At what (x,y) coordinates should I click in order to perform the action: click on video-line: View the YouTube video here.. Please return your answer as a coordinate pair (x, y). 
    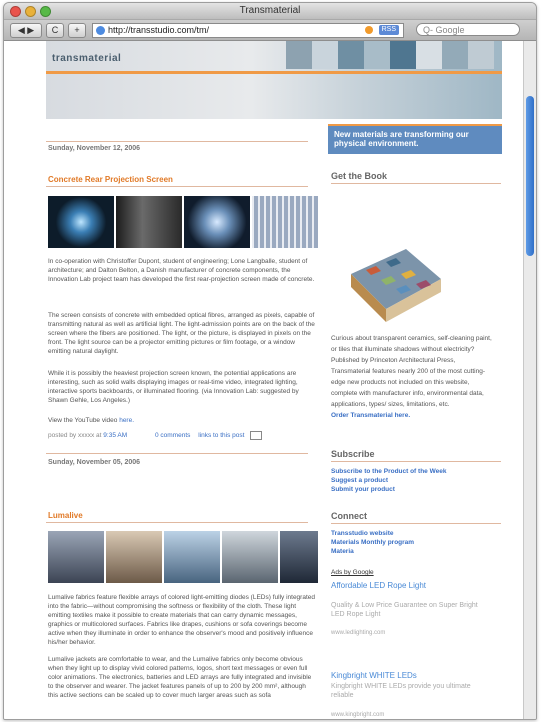
    Looking at the image, I should click on (182, 420).